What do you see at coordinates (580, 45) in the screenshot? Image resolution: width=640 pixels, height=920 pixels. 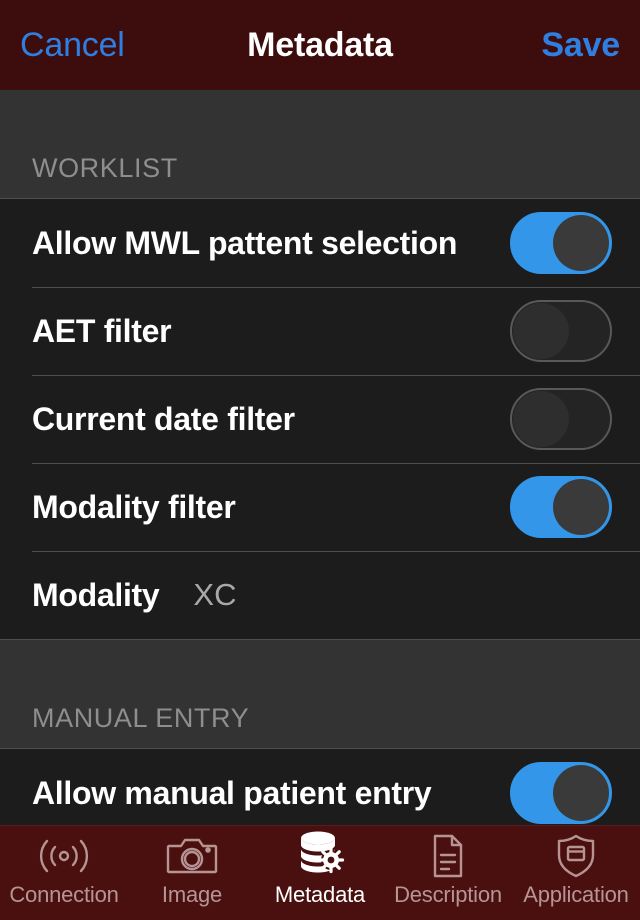 I see `save-button: Save` at bounding box center [580, 45].